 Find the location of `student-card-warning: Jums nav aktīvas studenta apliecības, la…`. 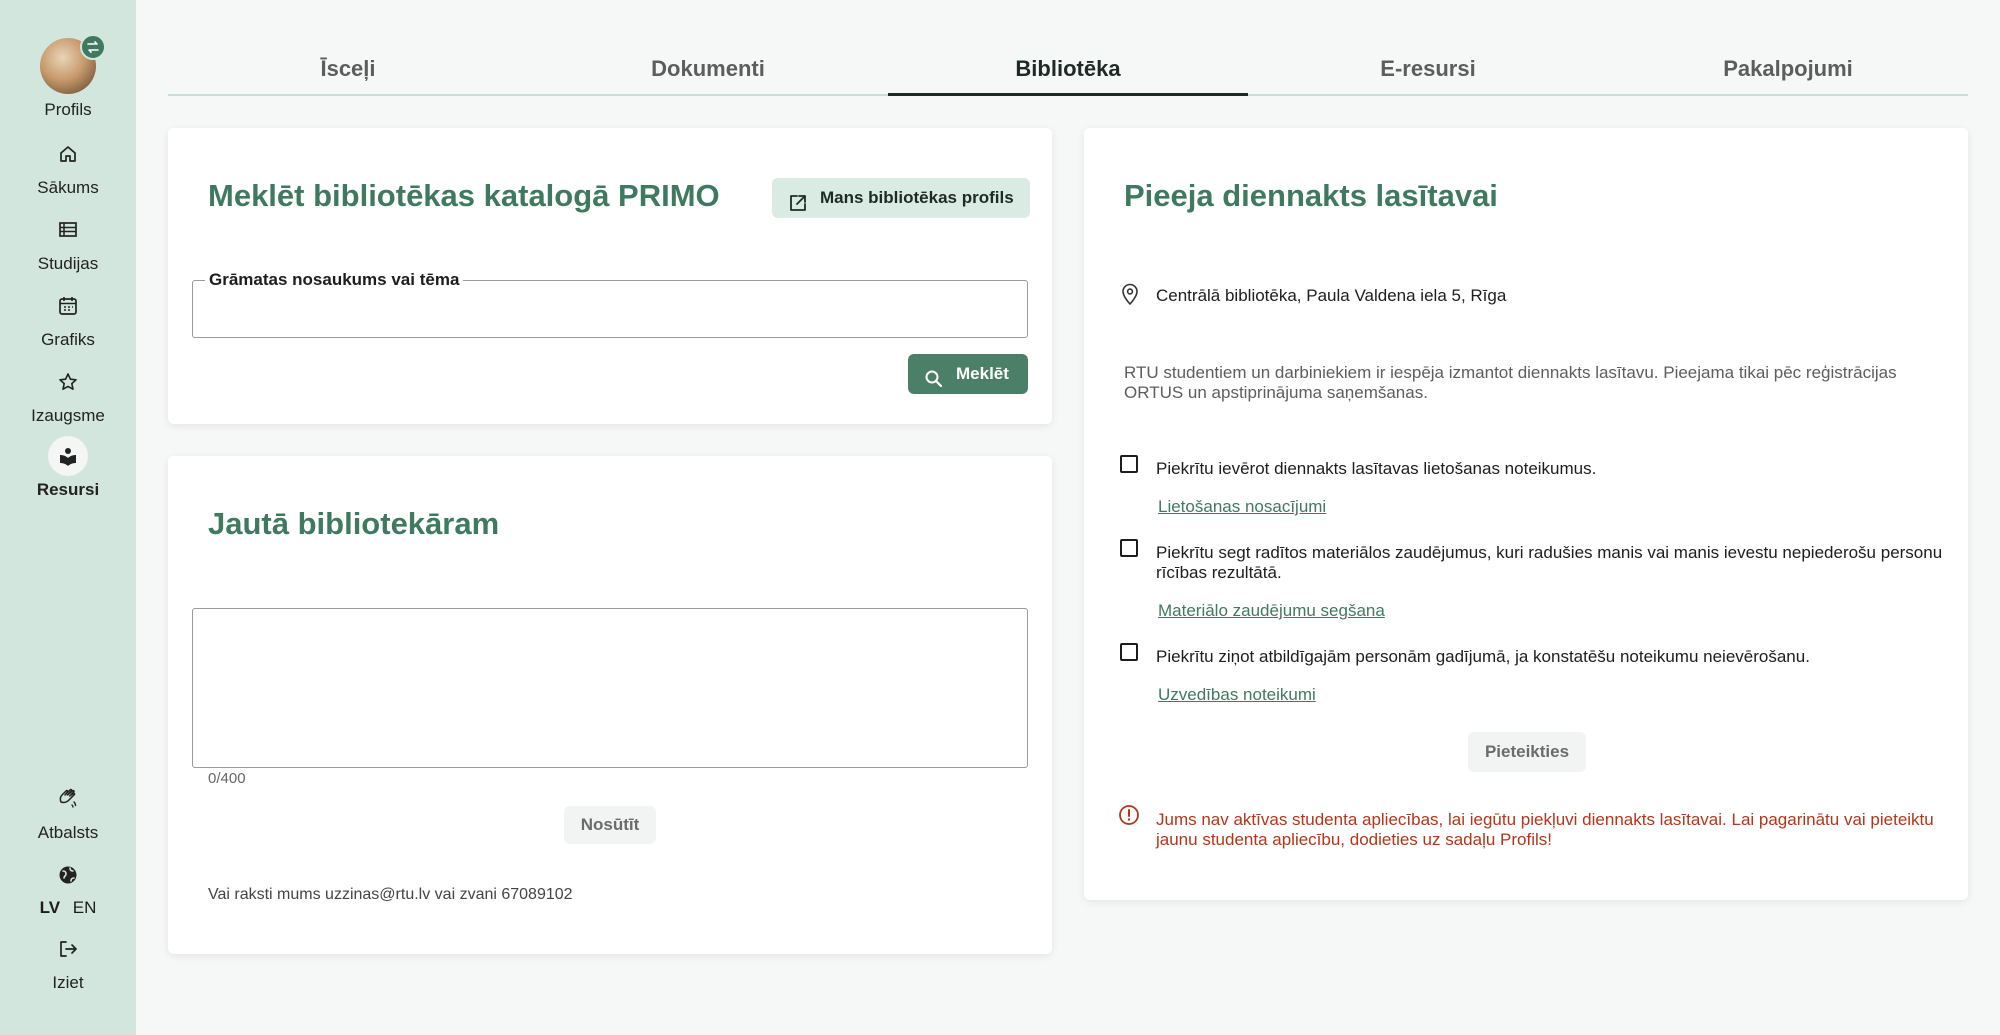

student-card-warning: Jums nav aktīvas studenta apliecības, la… is located at coordinates (1545, 829).